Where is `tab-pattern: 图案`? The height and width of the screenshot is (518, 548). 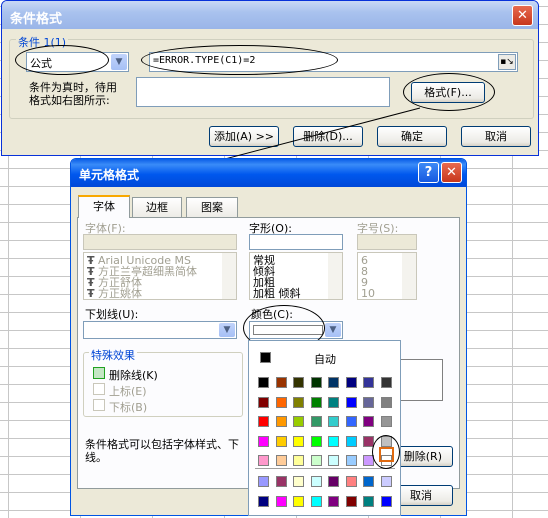
tab-pattern: 图案 is located at coordinates (212, 207).